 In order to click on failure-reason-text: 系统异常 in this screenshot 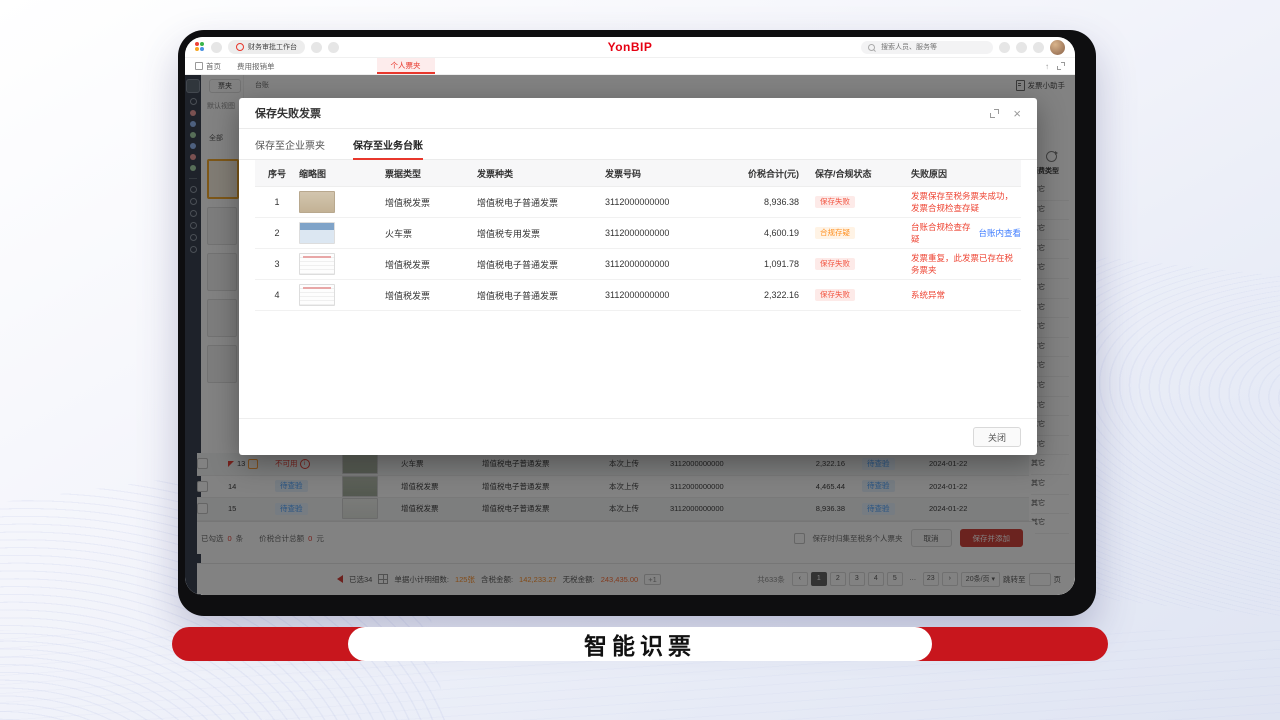, I will do `click(928, 295)`.